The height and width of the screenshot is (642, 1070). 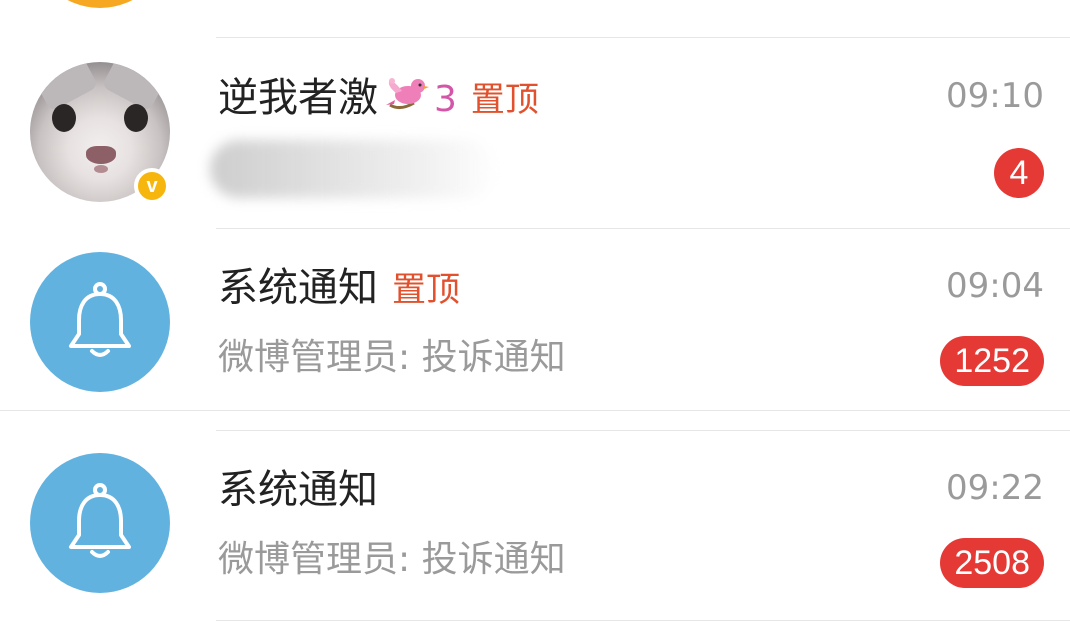 I want to click on cat-mouth, so click(x=101, y=169).